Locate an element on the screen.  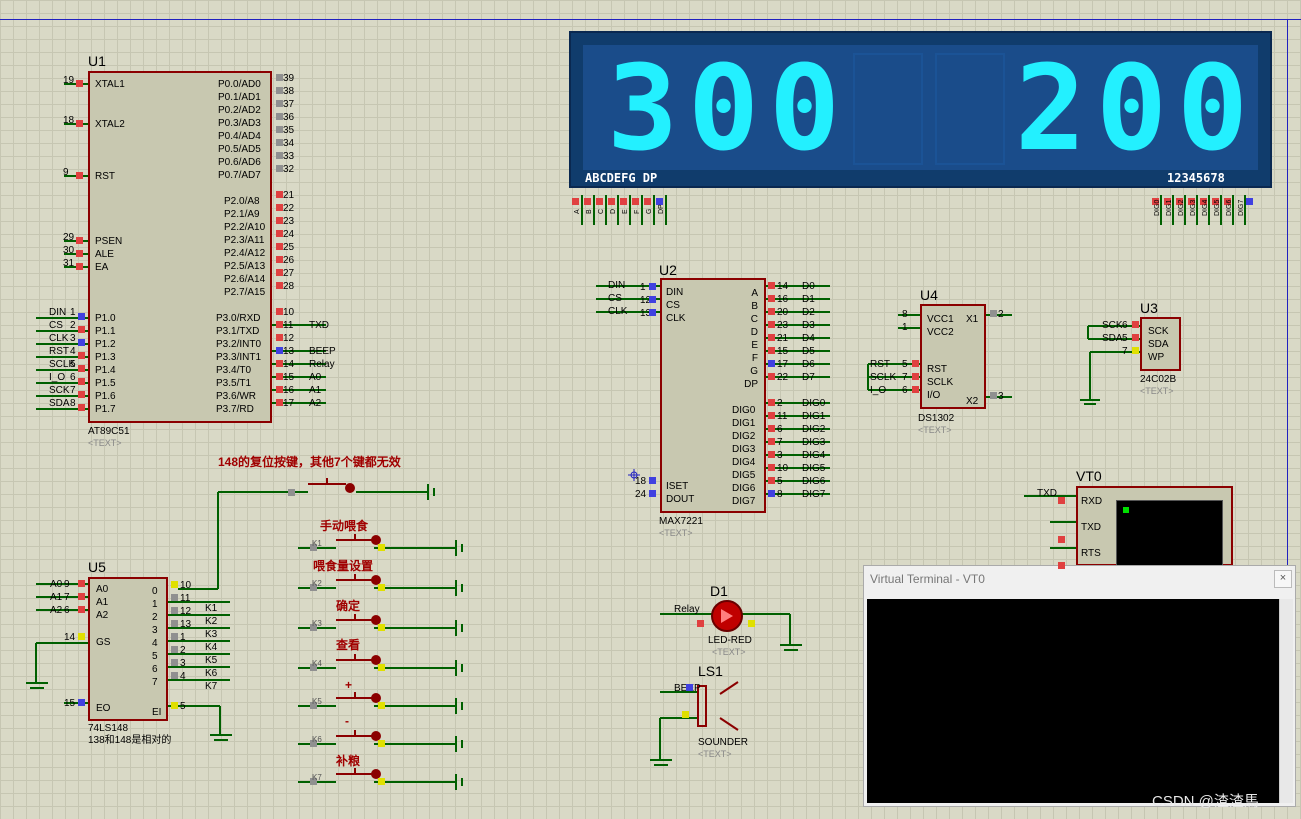
u2-dig-name: DIG1 is located at coordinates (744, 423).